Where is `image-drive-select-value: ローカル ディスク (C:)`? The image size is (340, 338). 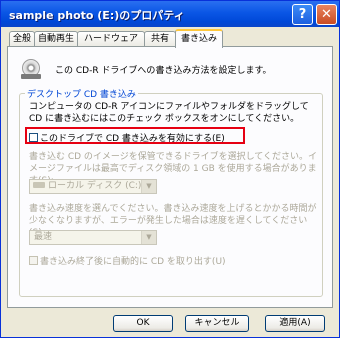 image-drive-select-value: ローカル ディスク (C:) is located at coordinates (95, 186).